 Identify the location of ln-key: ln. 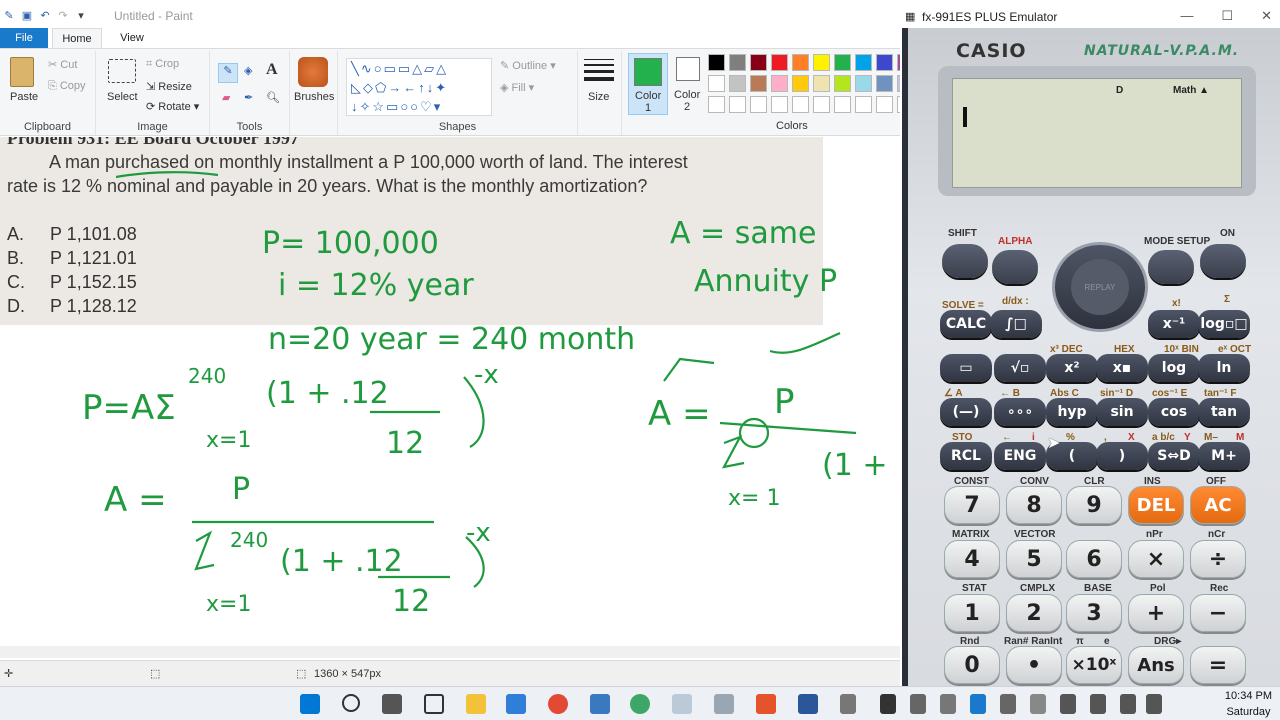
(1224, 368).